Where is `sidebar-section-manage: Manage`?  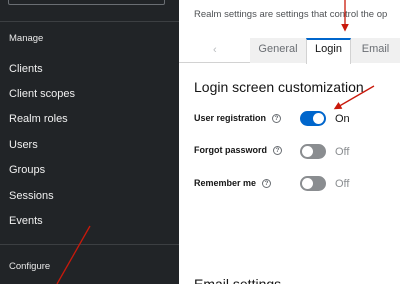
sidebar-section-manage: Manage is located at coordinates (26, 38).